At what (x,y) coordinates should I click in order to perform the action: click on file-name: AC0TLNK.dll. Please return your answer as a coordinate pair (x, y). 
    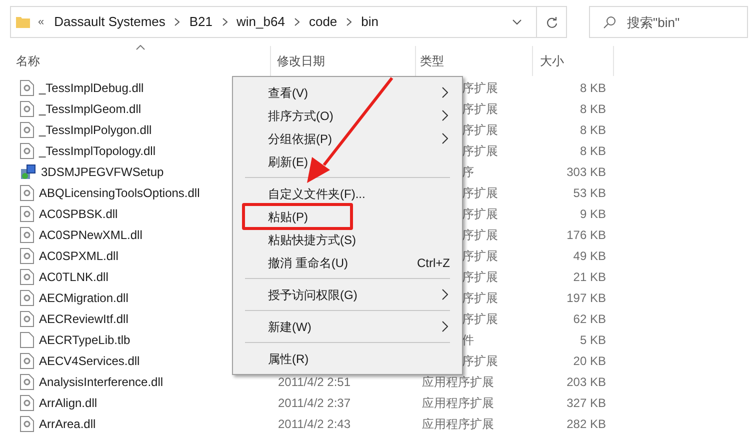
    Looking at the image, I should click on (73, 277).